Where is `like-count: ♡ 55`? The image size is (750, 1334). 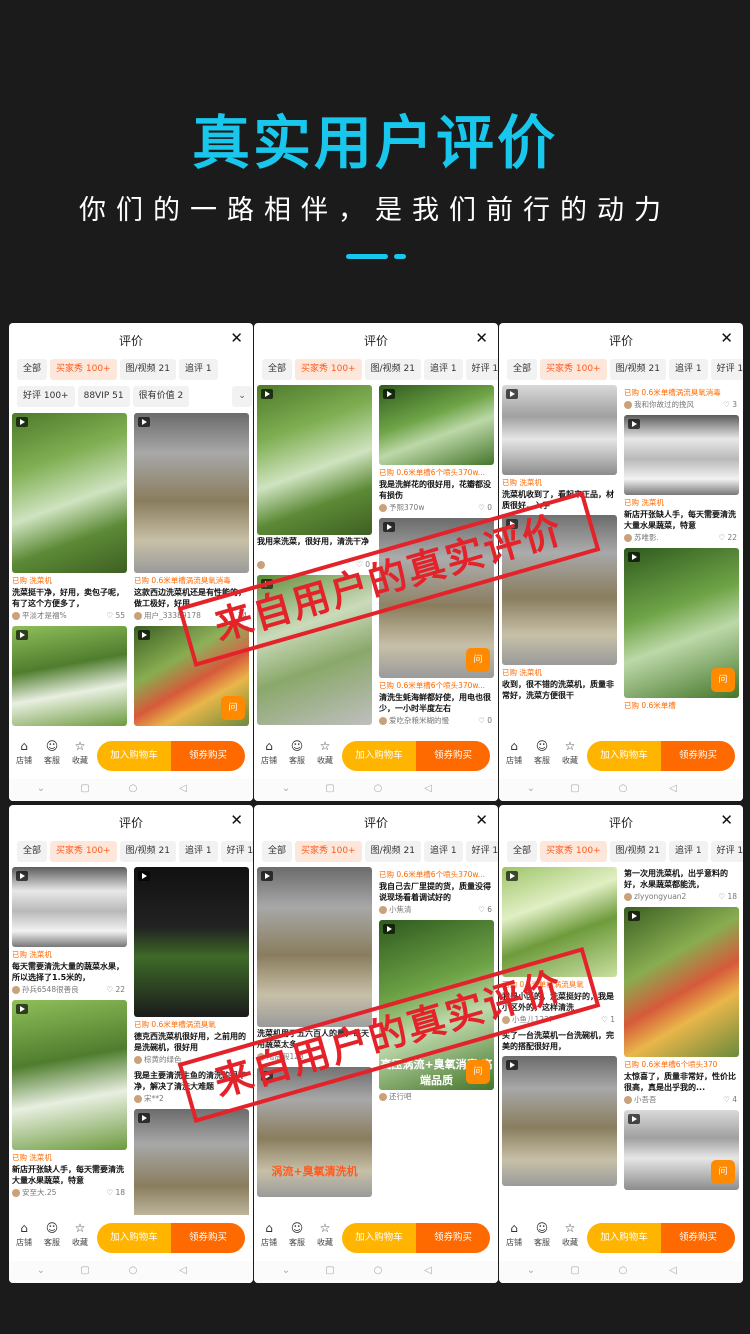 like-count: ♡ 55 is located at coordinates (115, 616).